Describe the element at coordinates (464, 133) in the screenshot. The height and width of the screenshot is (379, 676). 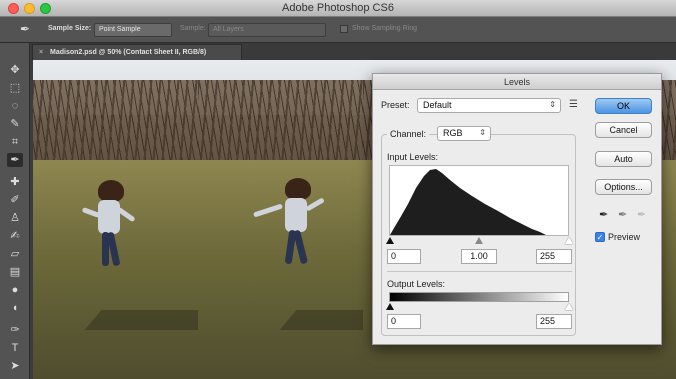
I see `channel-select: RGB ⇕` at that location.